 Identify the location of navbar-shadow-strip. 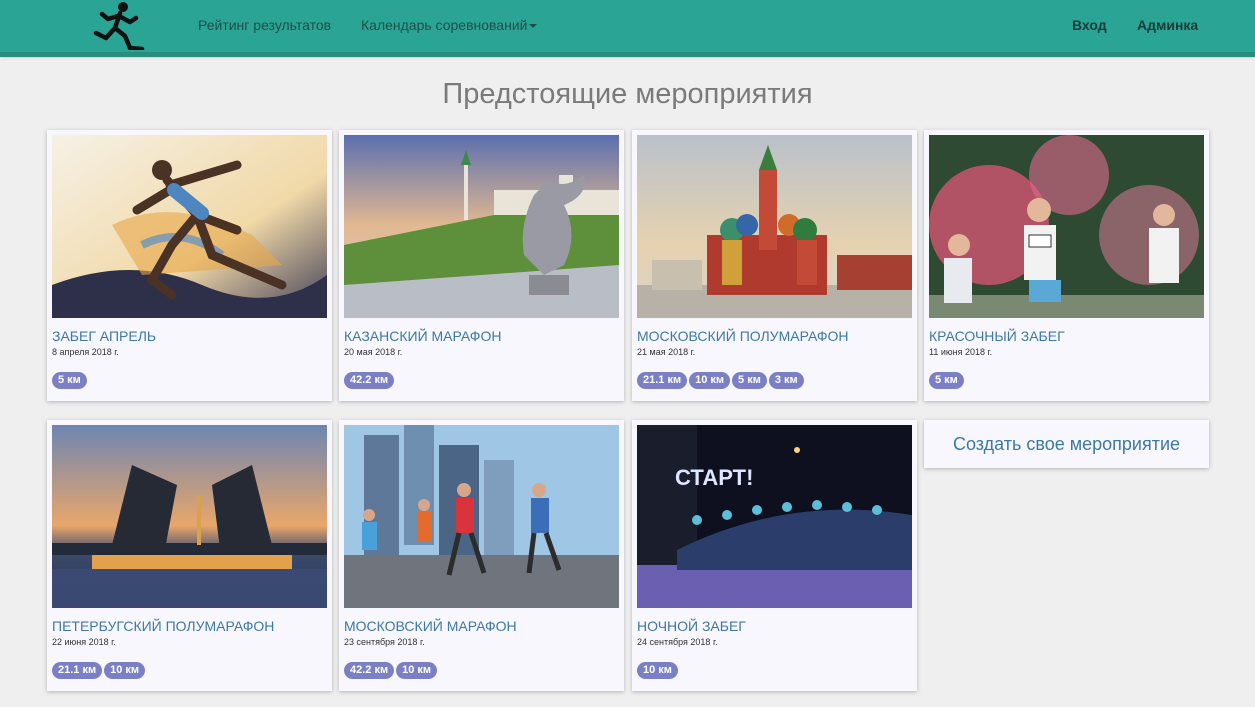
(627, 54).